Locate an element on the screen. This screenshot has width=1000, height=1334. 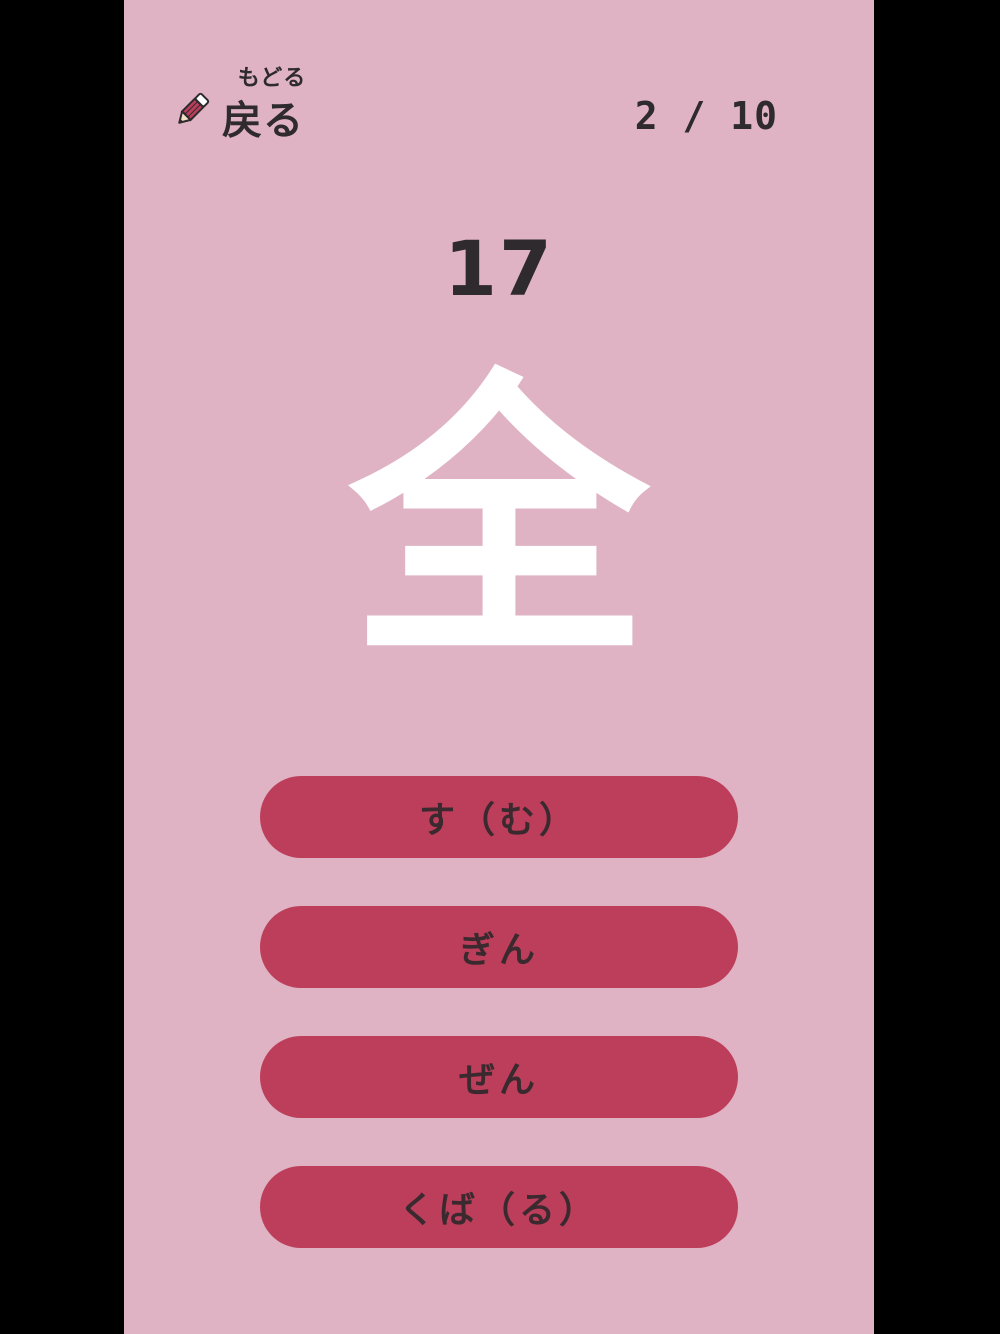
back-button: もどる 戻る is located at coordinates (247, 101).